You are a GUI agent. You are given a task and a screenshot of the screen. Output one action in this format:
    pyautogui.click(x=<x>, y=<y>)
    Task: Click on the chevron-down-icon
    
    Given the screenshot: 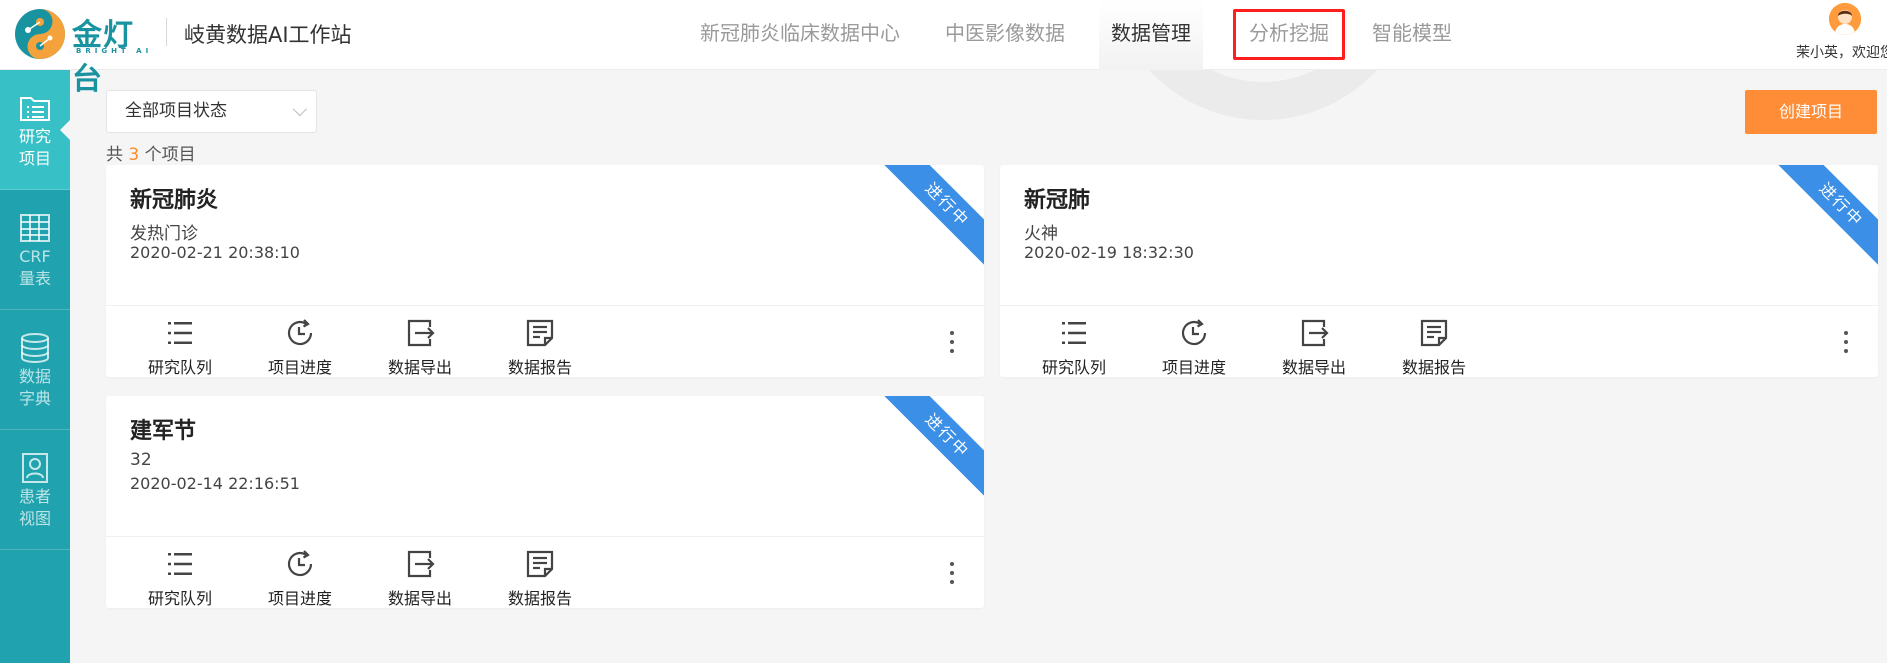 What is the action you would take?
    pyautogui.click(x=299, y=109)
    